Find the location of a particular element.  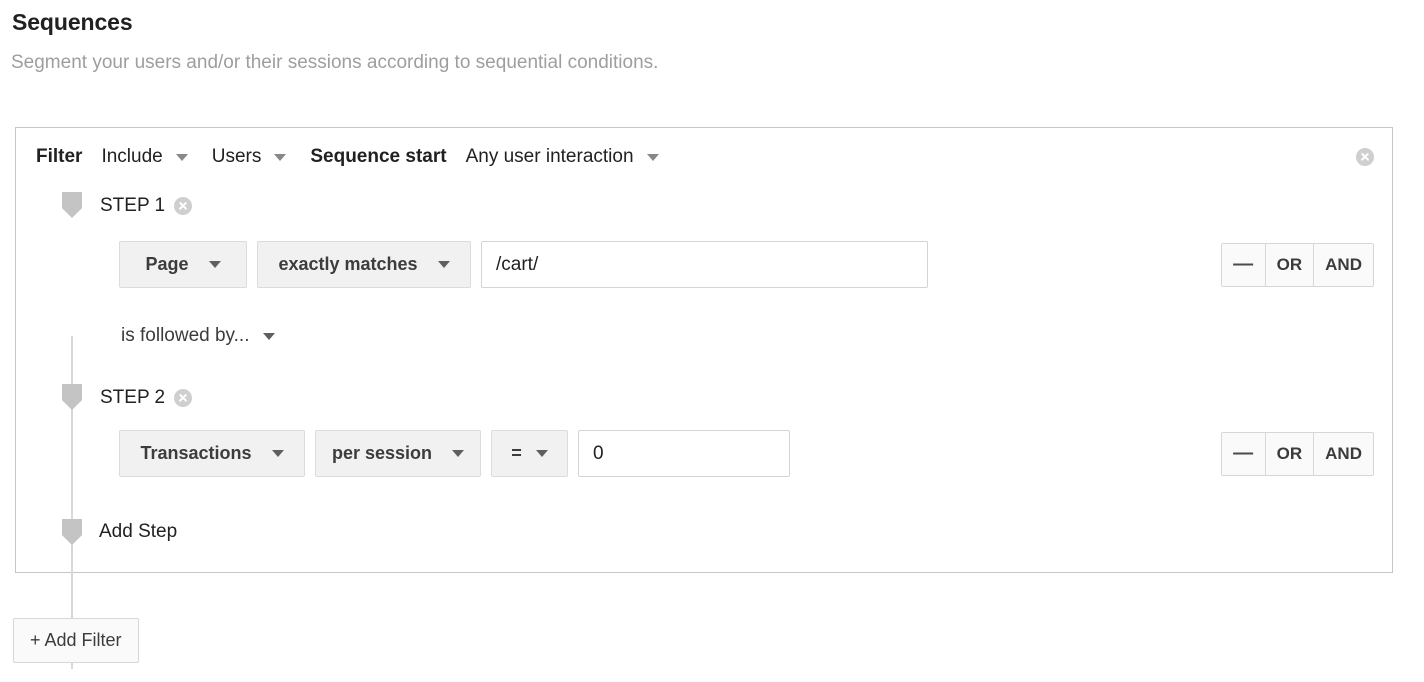

step-1-condition-row: Page exactly matches — OR AND is located at coordinates (748, 264).